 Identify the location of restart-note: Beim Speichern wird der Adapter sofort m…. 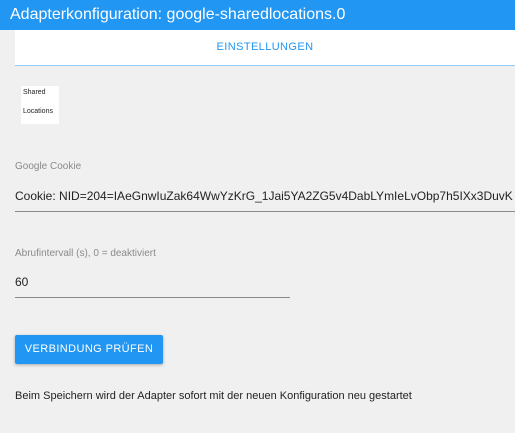
(213, 396).